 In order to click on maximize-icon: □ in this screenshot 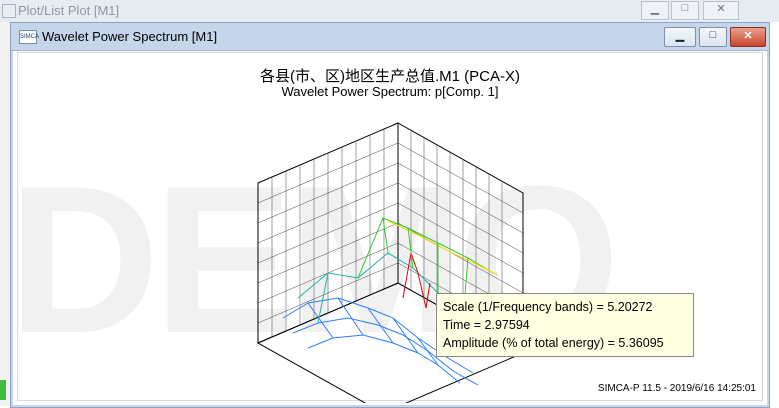, I will do `click(713, 35)`.